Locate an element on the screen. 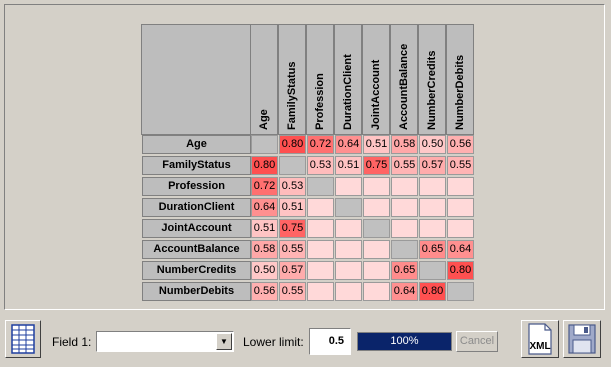 The height and width of the screenshot is (367, 611). export-xml-button: XML is located at coordinates (540, 339).